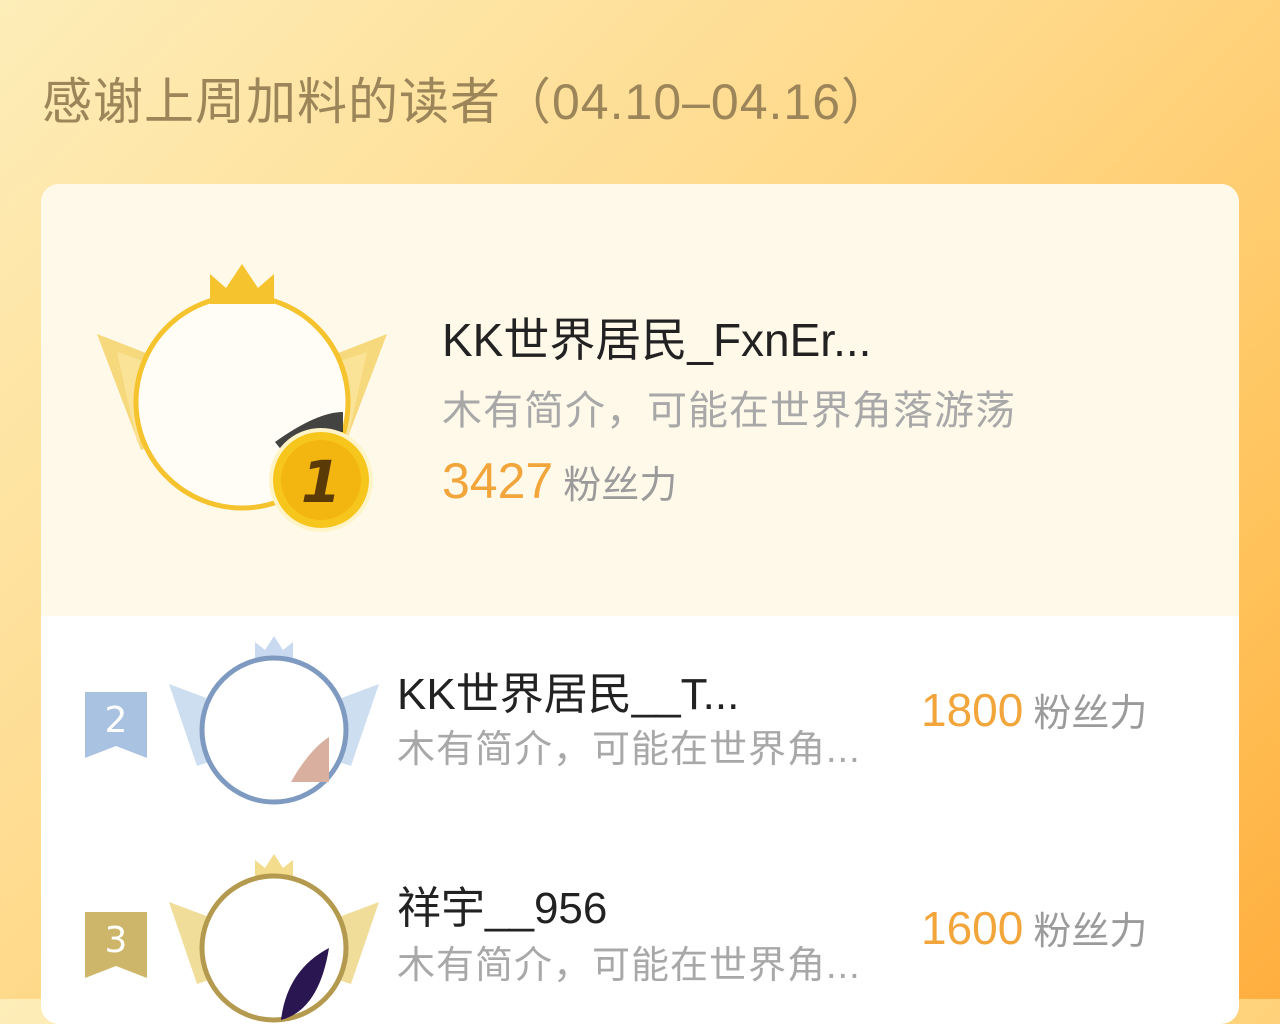  Describe the element at coordinates (972, 928) in the screenshot. I see `score-value: 1600` at that location.